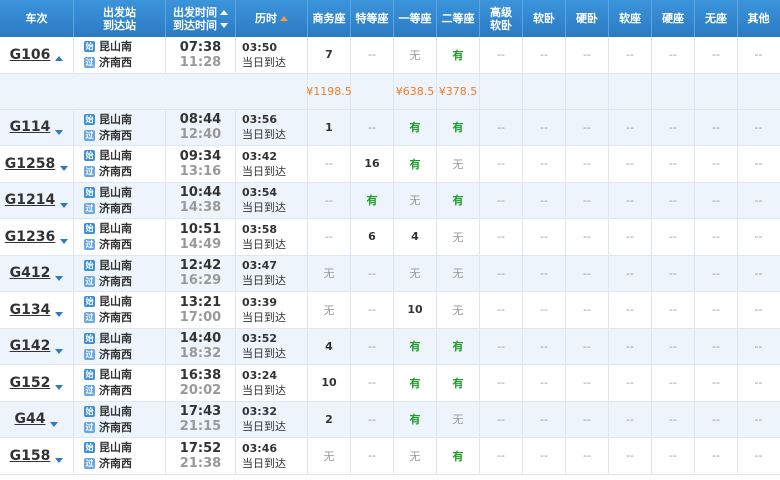 This screenshot has height=480, width=780. Describe the element at coordinates (108, 411) in the screenshot. I see `from-station: 始昆山南` at that location.